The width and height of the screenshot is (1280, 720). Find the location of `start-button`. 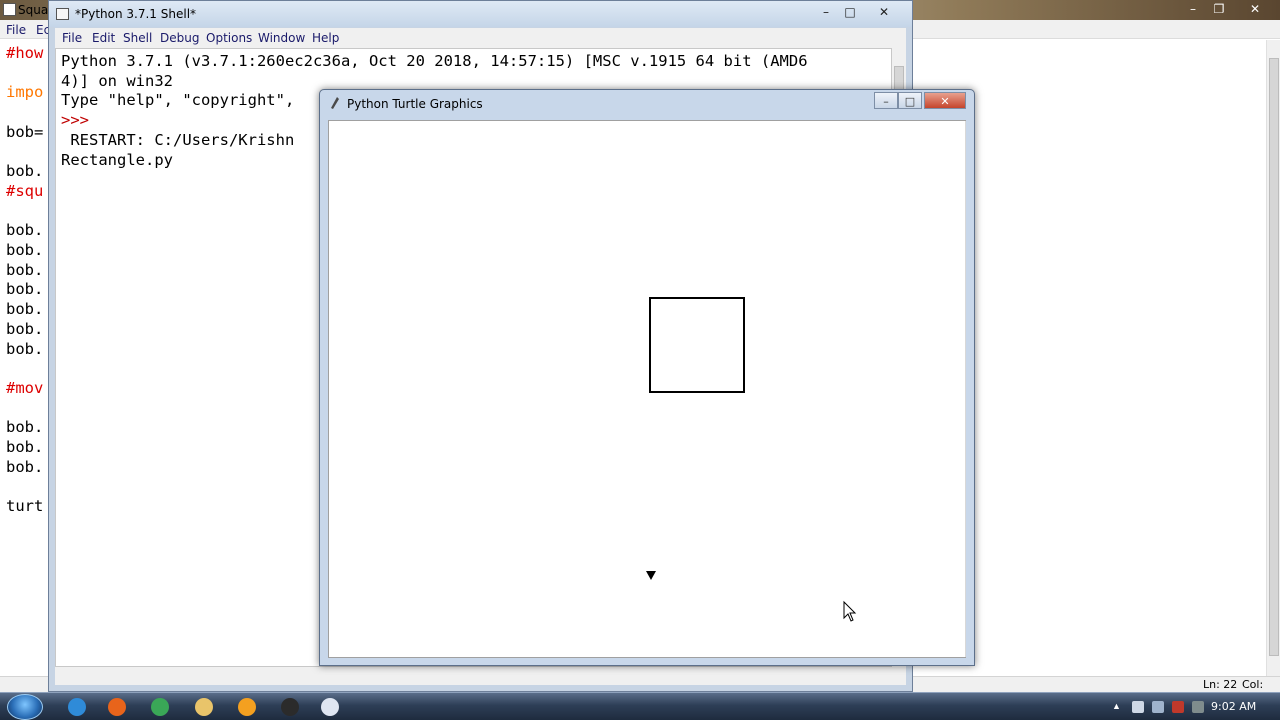

start-button is located at coordinates (25, 707).